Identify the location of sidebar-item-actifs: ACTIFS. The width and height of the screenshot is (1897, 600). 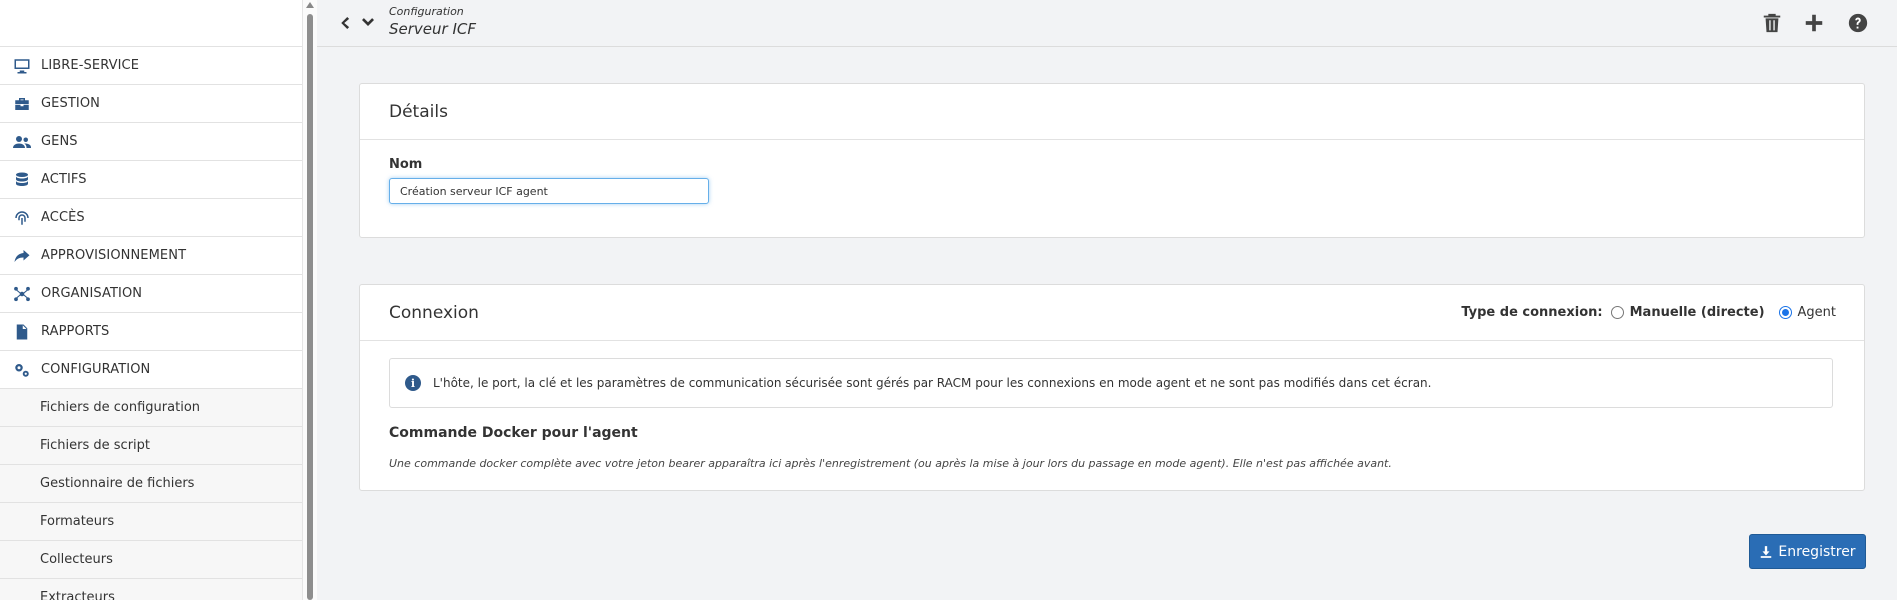
(151, 180).